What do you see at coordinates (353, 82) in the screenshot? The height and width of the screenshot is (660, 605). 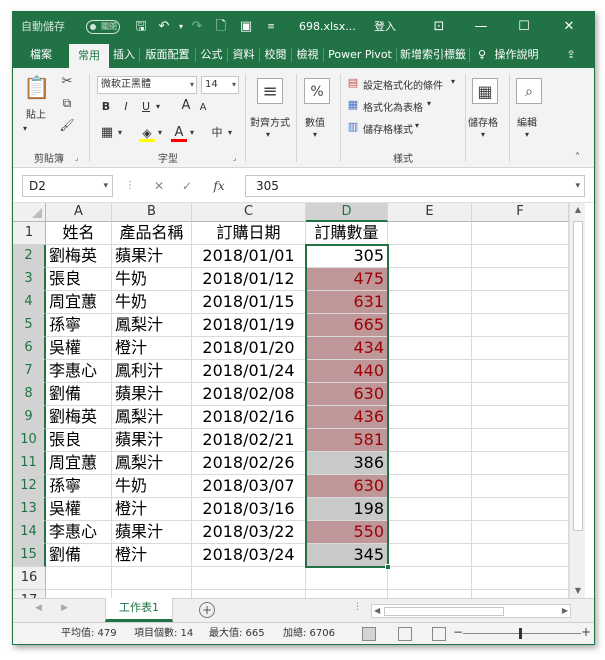 I see `conditional-format-icon: ▤` at bounding box center [353, 82].